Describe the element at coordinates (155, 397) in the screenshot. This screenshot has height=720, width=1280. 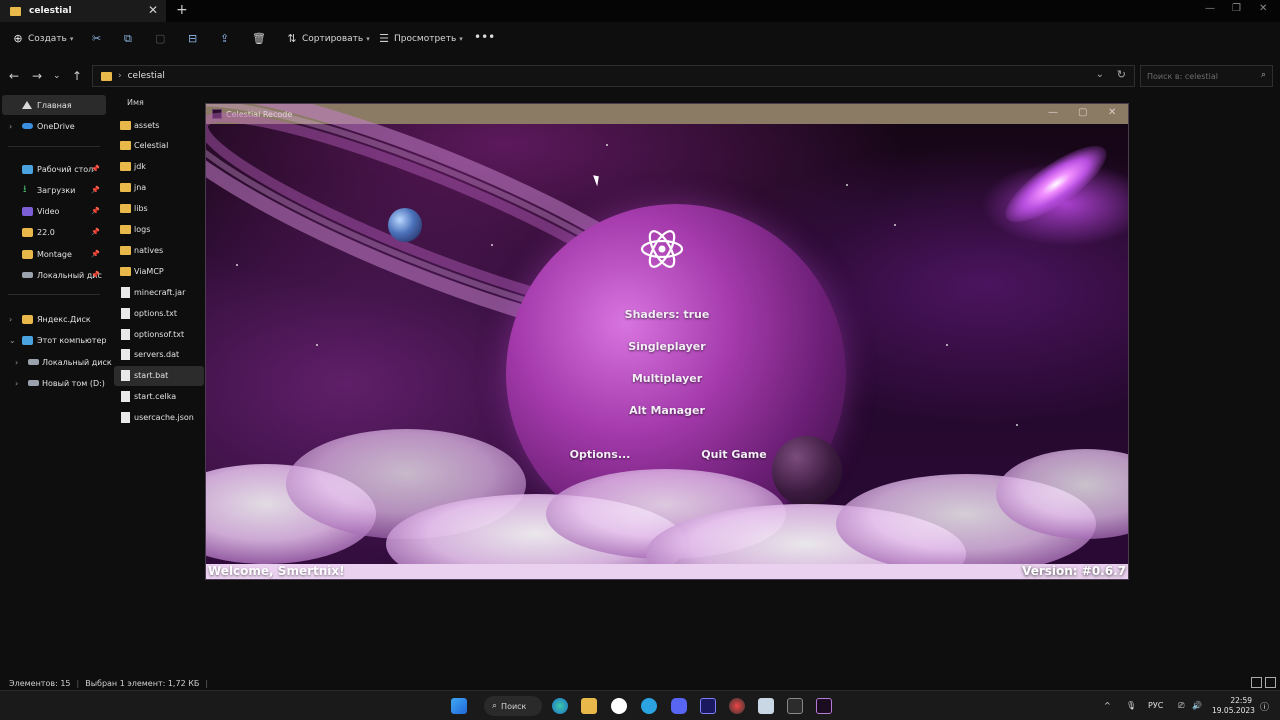
I see `file-name: start.celka` at that location.